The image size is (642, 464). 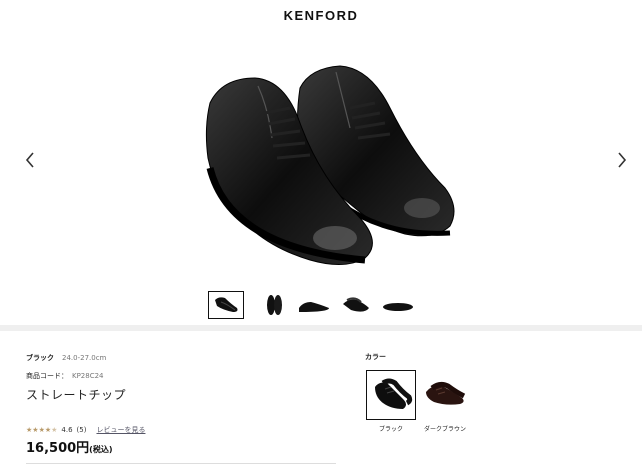 What do you see at coordinates (67, 430) in the screenshot?
I see `rating-score: 4.6` at bounding box center [67, 430].